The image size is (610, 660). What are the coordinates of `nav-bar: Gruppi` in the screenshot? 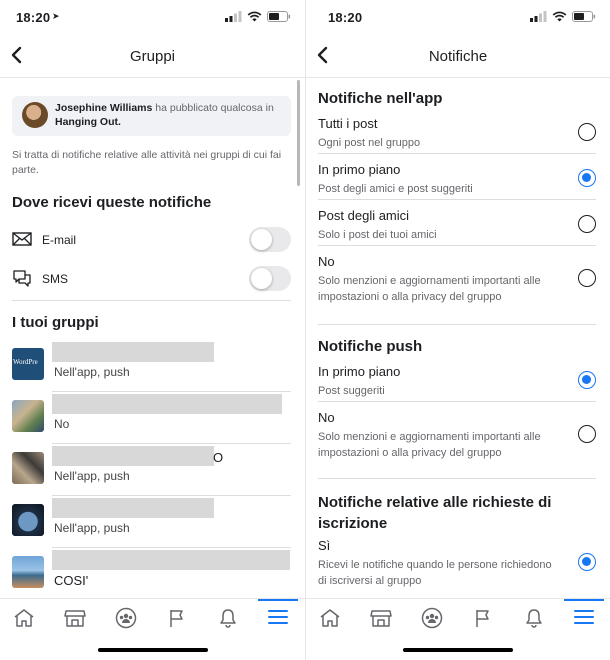 It's located at (152, 56).